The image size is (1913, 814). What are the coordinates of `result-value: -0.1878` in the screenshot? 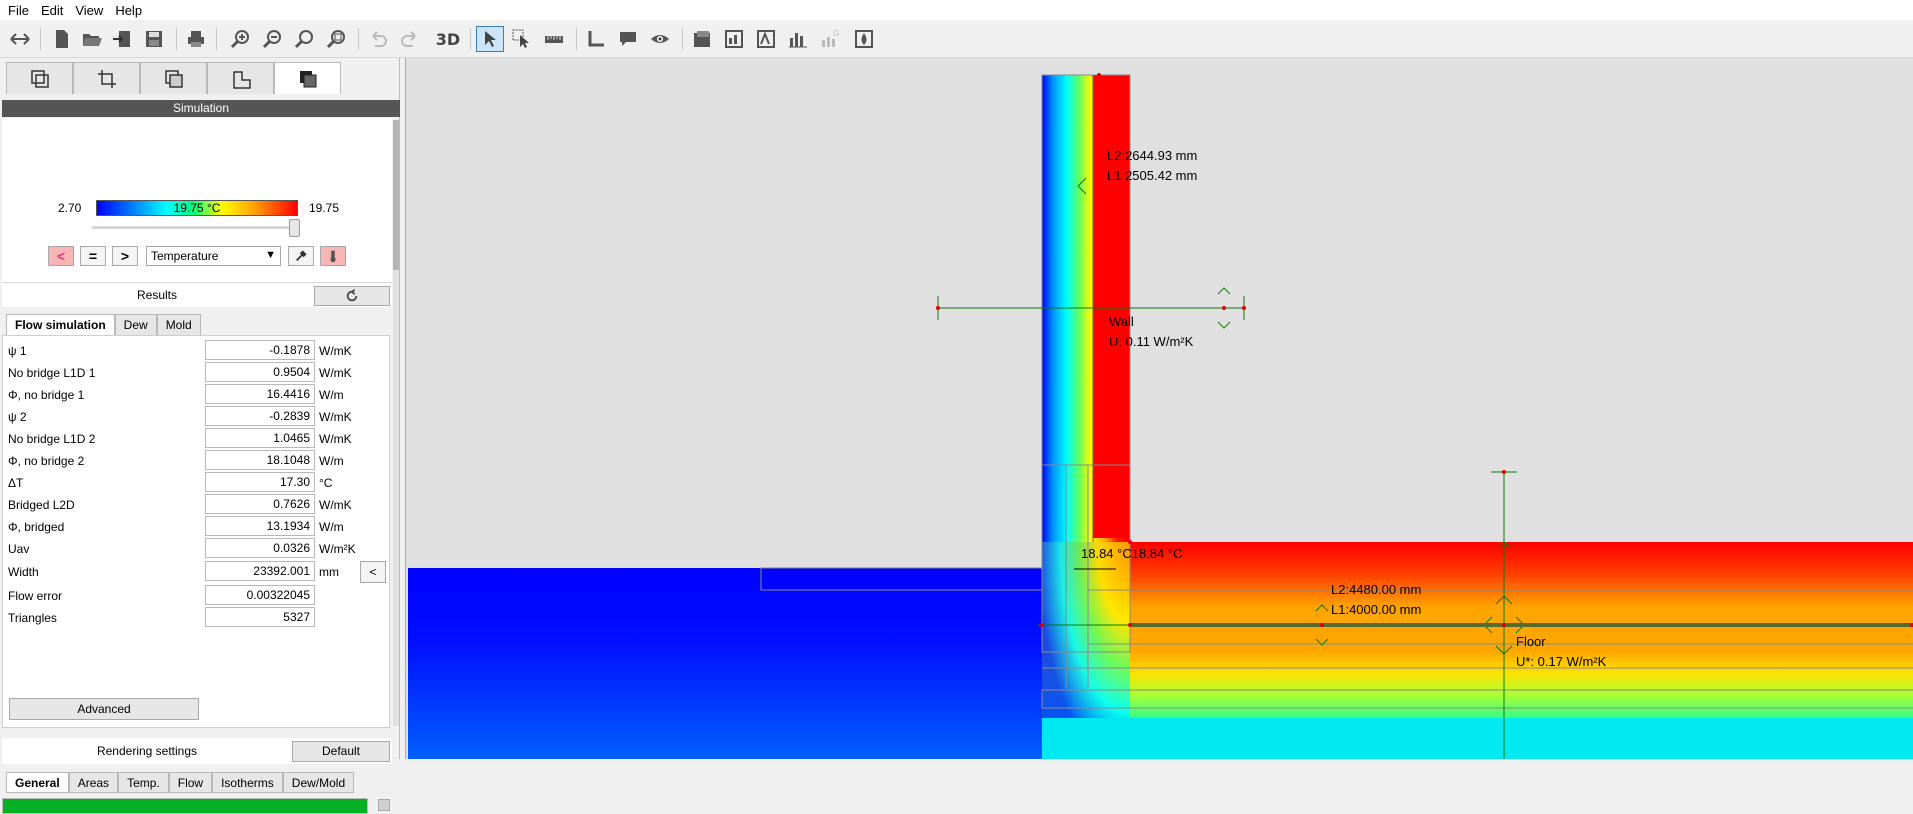 It's located at (260, 350).